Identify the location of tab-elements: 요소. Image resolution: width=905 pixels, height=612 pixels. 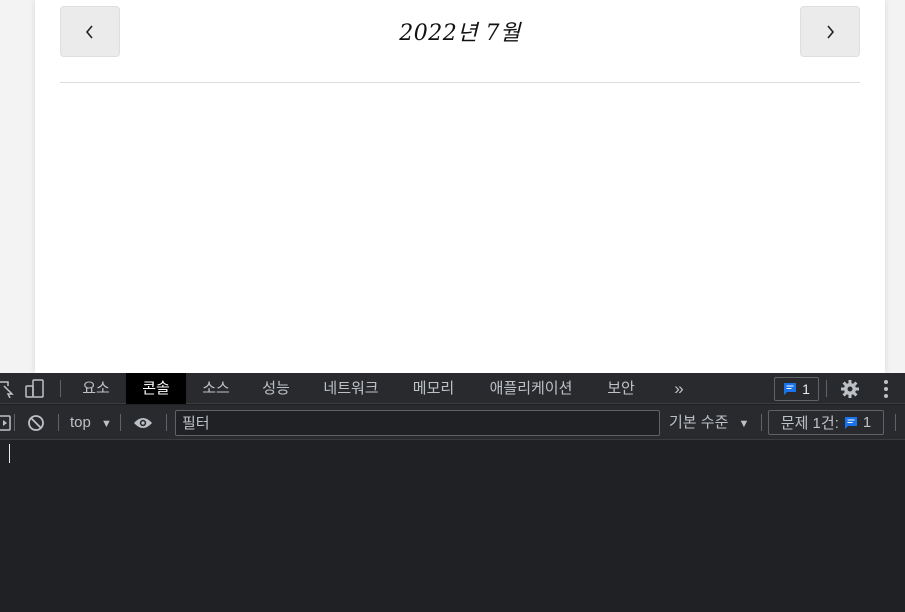
(96, 388).